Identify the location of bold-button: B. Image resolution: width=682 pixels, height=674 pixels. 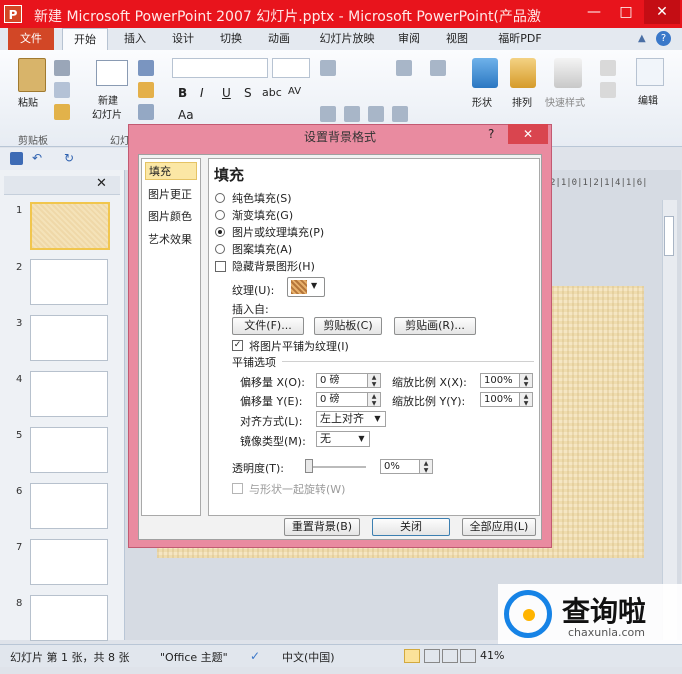
(182, 93).